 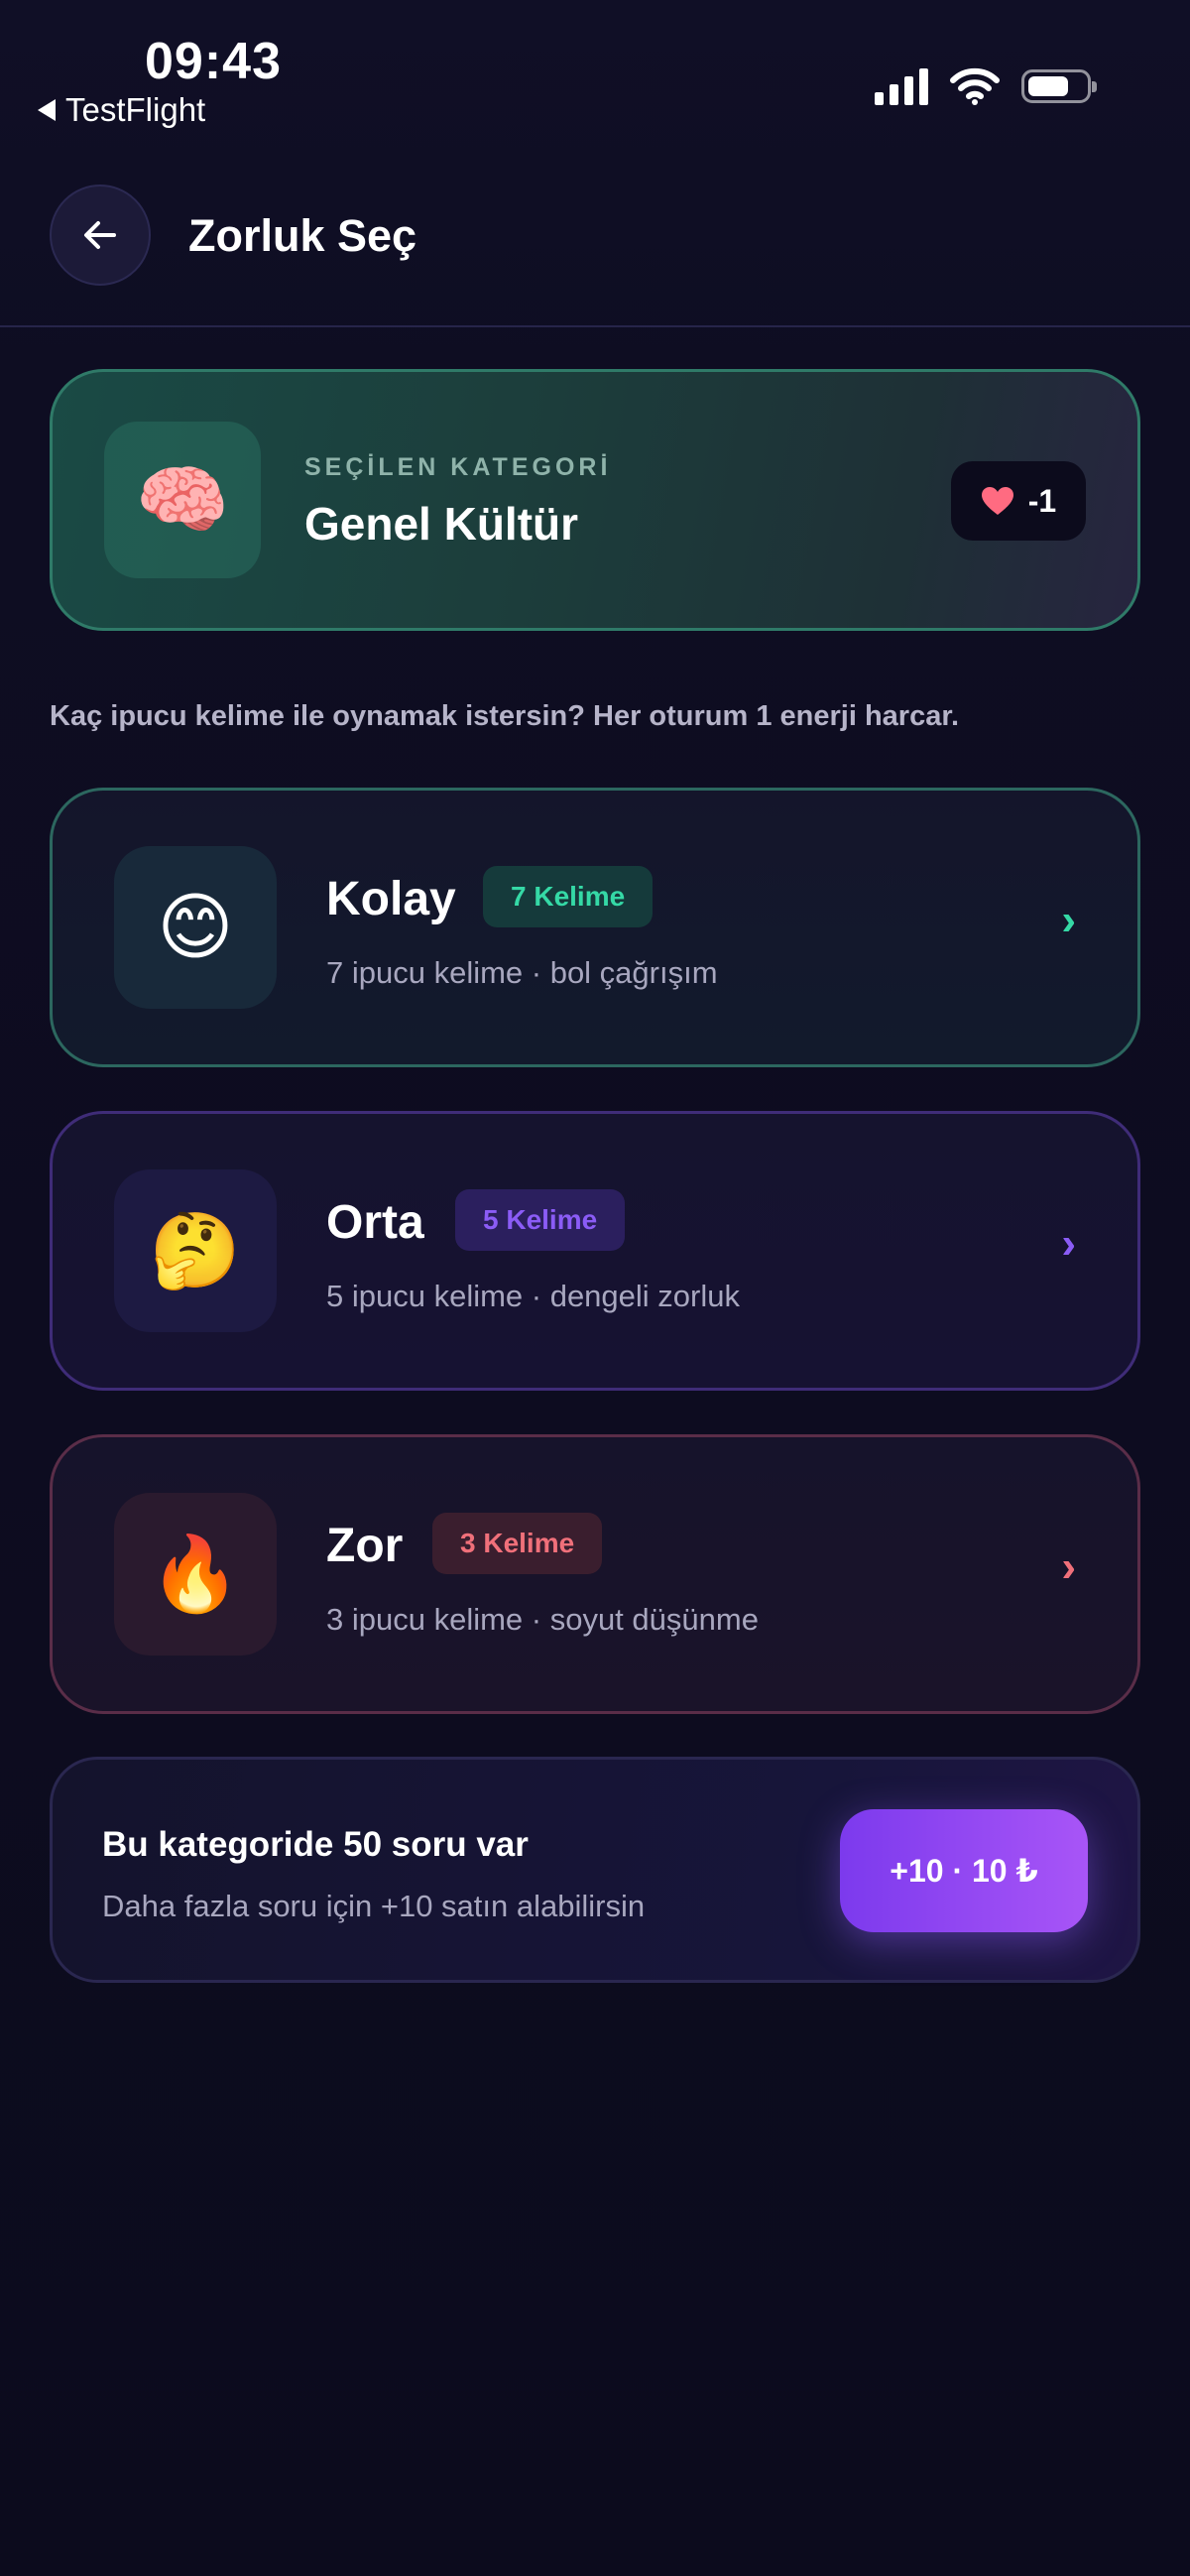 I want to click on selected-category-card: 🧠 SEÇİLEN KATEGORİ Genel Kültür -1, so click(x=595, y=500).